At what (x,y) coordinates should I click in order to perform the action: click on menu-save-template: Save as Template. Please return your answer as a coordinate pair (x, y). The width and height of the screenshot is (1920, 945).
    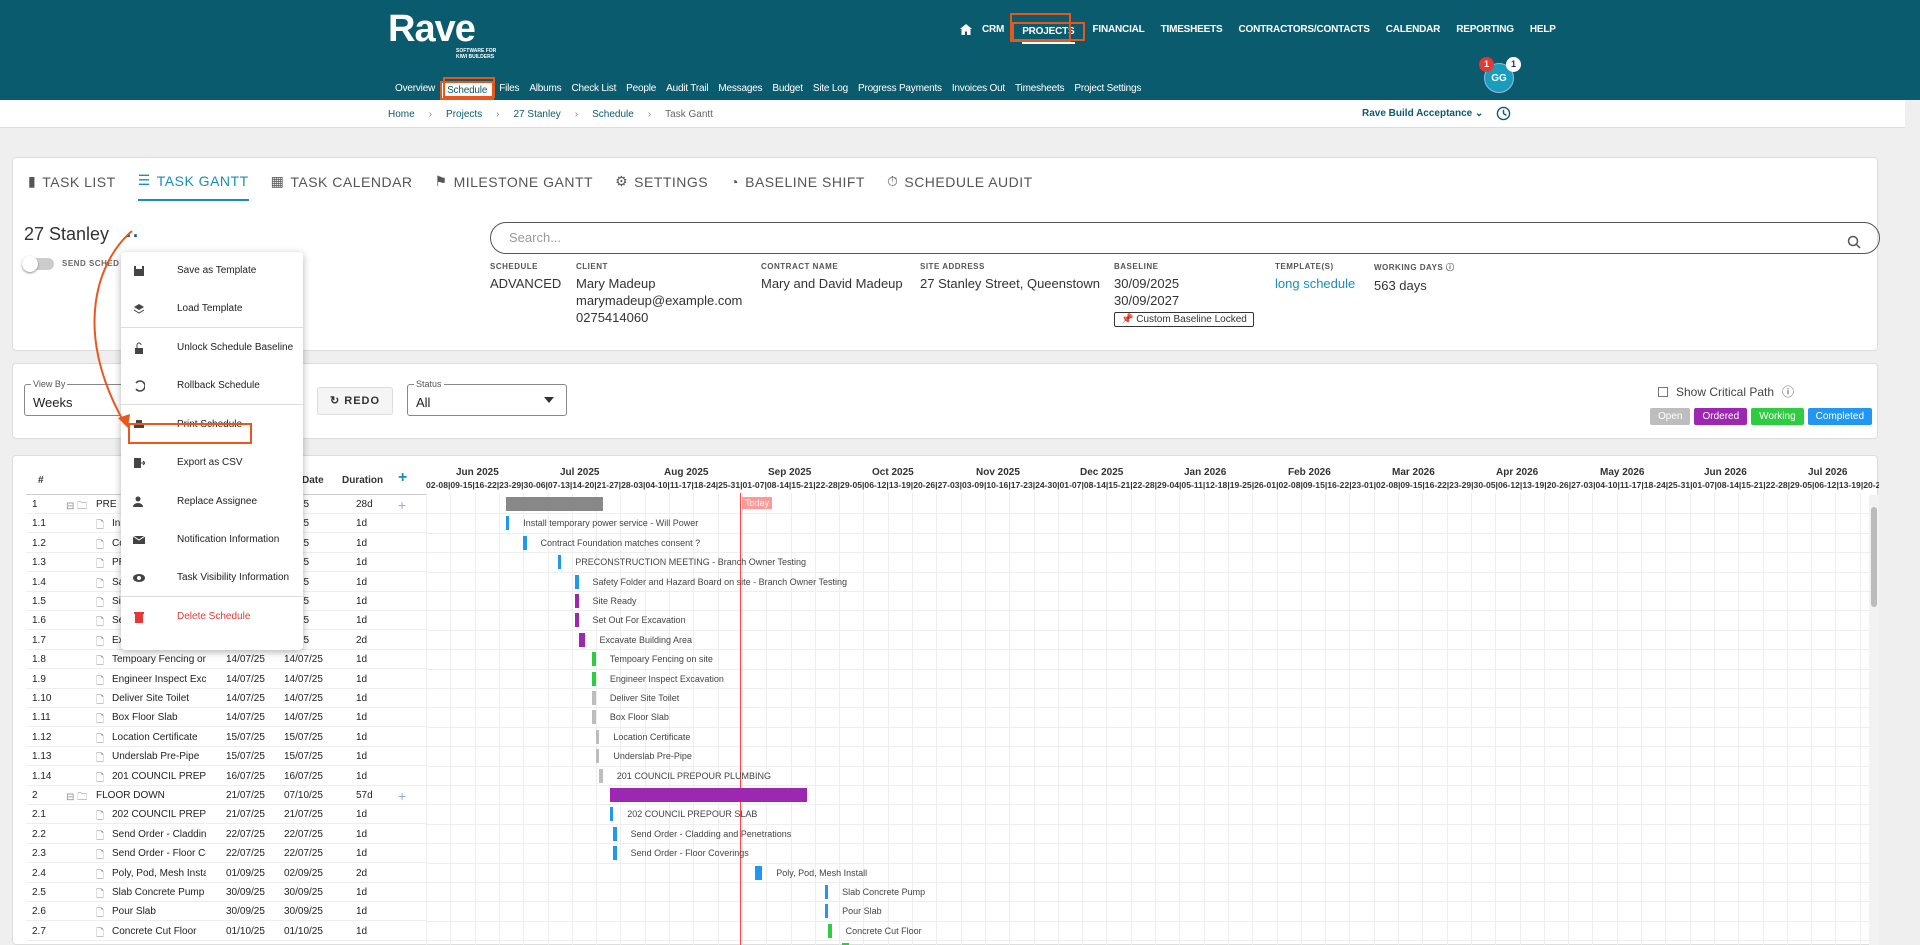
    Looking at the image, I should click on (212, 271).